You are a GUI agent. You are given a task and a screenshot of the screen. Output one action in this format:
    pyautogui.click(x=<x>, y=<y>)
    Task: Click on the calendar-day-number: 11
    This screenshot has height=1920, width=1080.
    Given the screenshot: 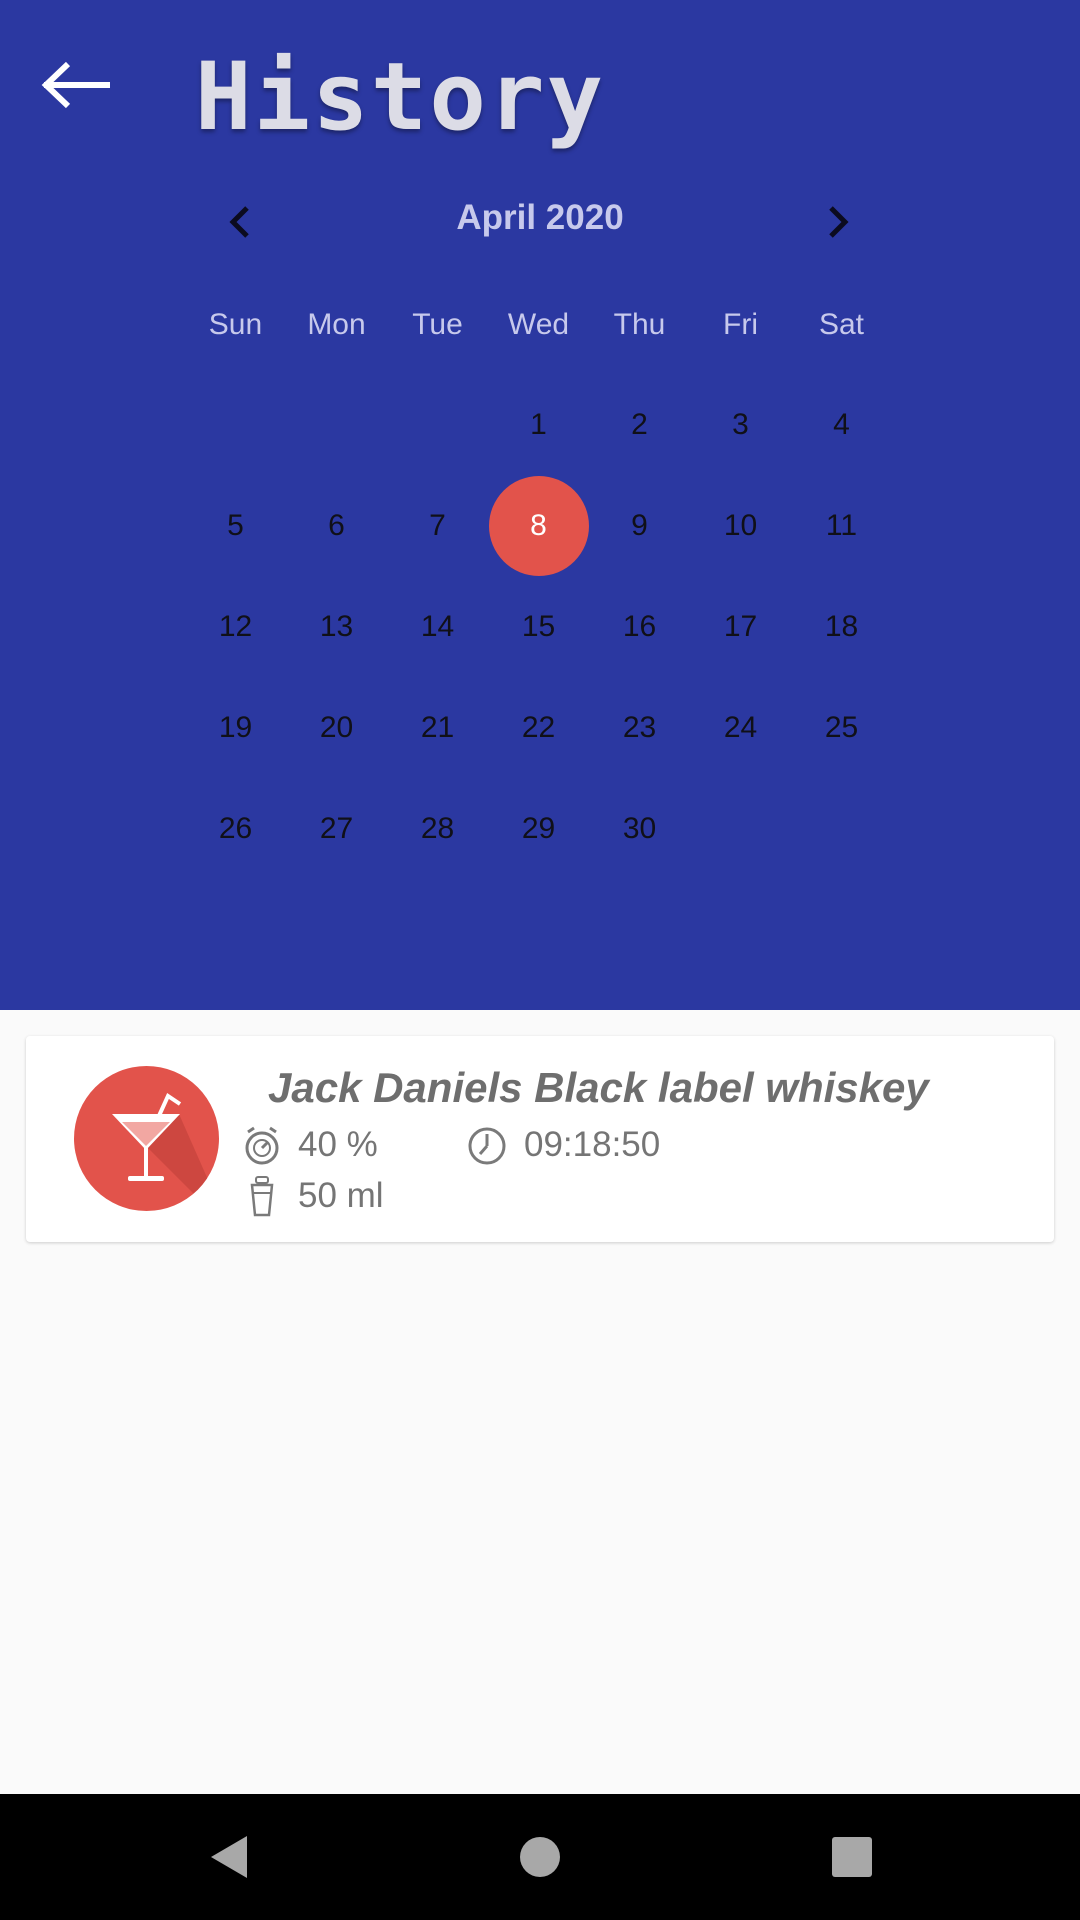 What is the action you would take?
    pyautogui.click(x=841, y=525)
    